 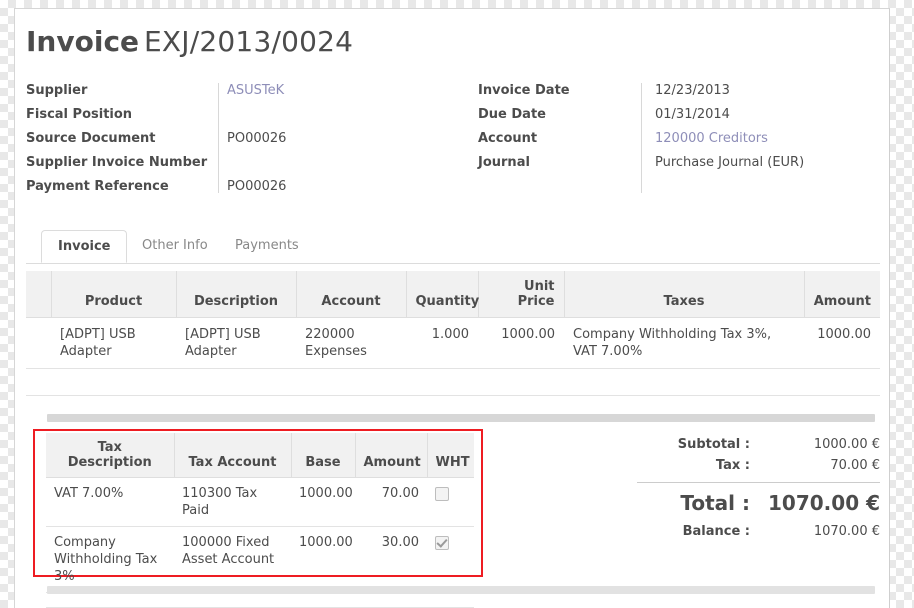 I want to click on line-amount: 1000.00, so click(x=842, y=343).